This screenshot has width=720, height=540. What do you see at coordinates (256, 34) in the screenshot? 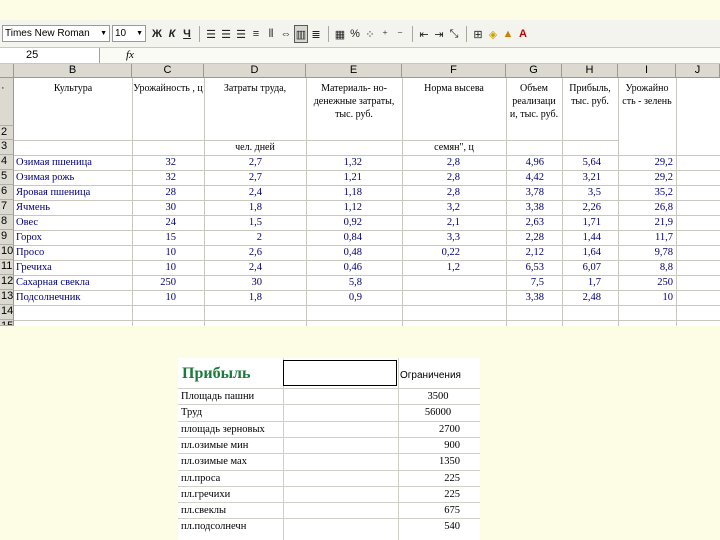
I see `justify-icon: ≡` at bounding box center [256, 34].